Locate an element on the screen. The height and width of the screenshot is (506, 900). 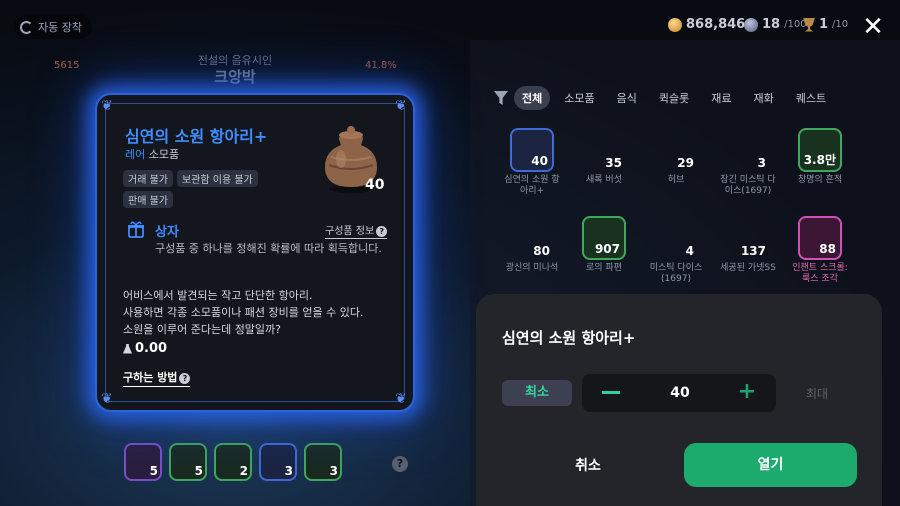
filter-icon is located at coordinates (501, 98).